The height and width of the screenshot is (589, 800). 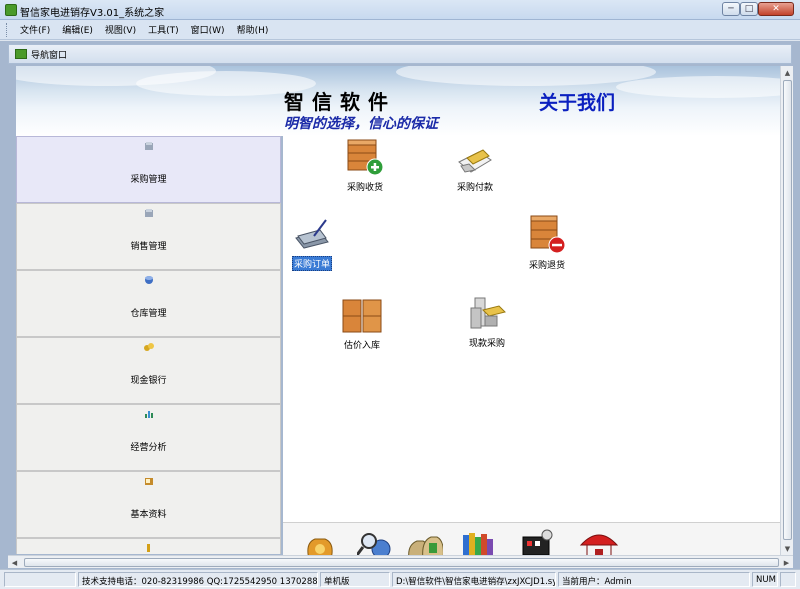 What do you see at coordinates (474, 188) in the screenshot?
I see `tool-label: 采购付款` at bounding box center [474, 188].